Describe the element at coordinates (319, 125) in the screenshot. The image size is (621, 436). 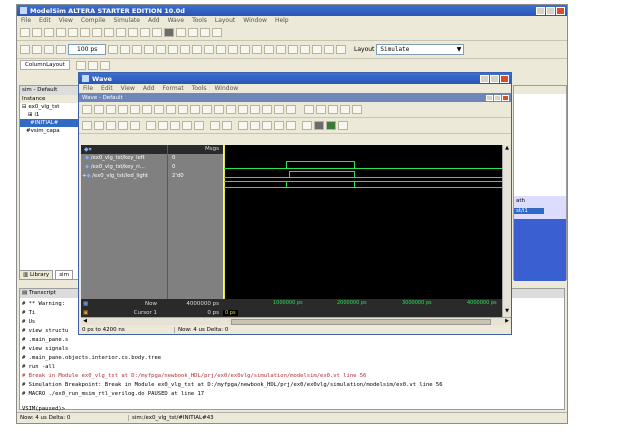
I see `wave-format-2-icon` at that location.